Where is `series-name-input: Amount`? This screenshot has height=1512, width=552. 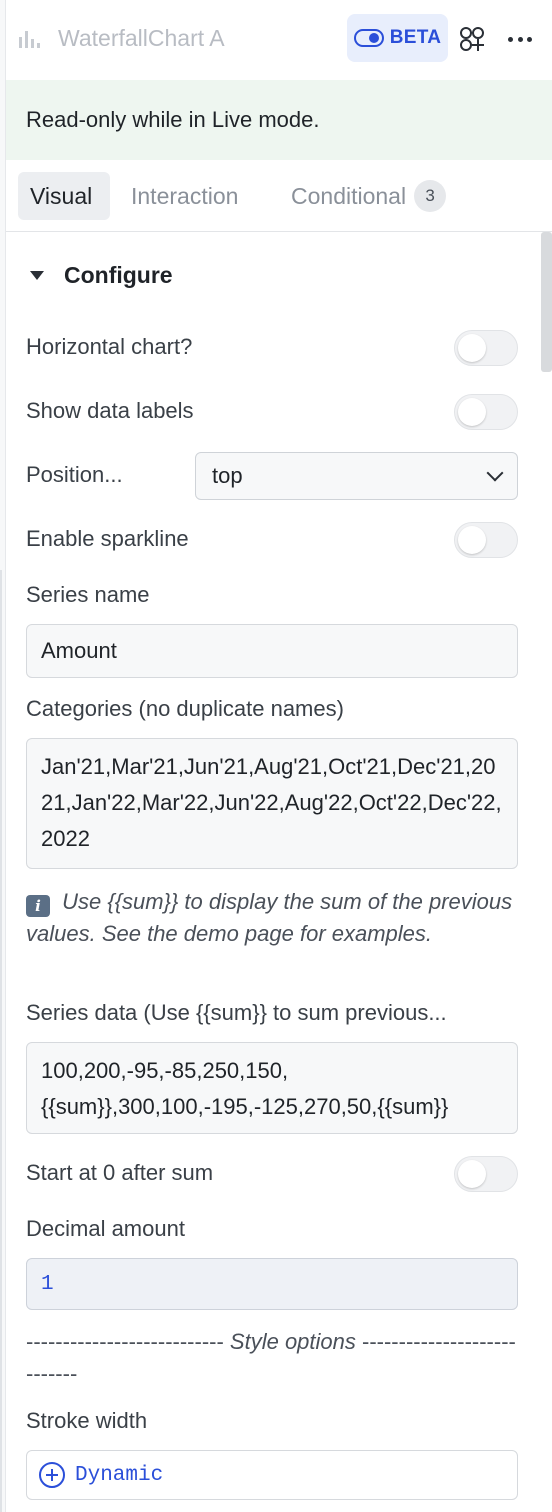 series-name-input: Amount is located at coordinates (272, 651).